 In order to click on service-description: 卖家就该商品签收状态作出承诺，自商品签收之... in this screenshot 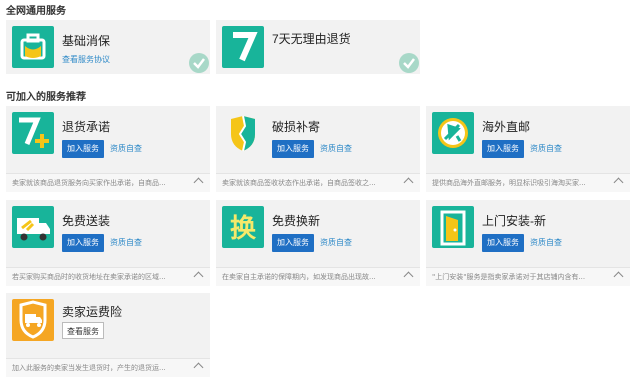, I will do `click(299, 183)`.